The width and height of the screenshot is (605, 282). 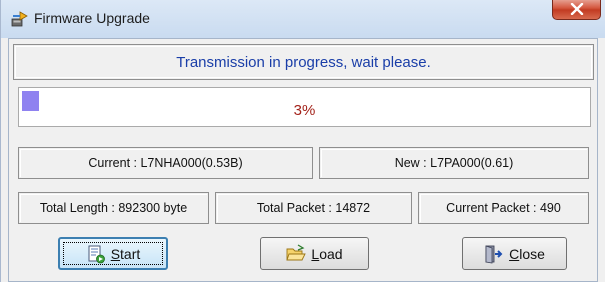 I want to click on start-icon, so click(x=96, y=254).